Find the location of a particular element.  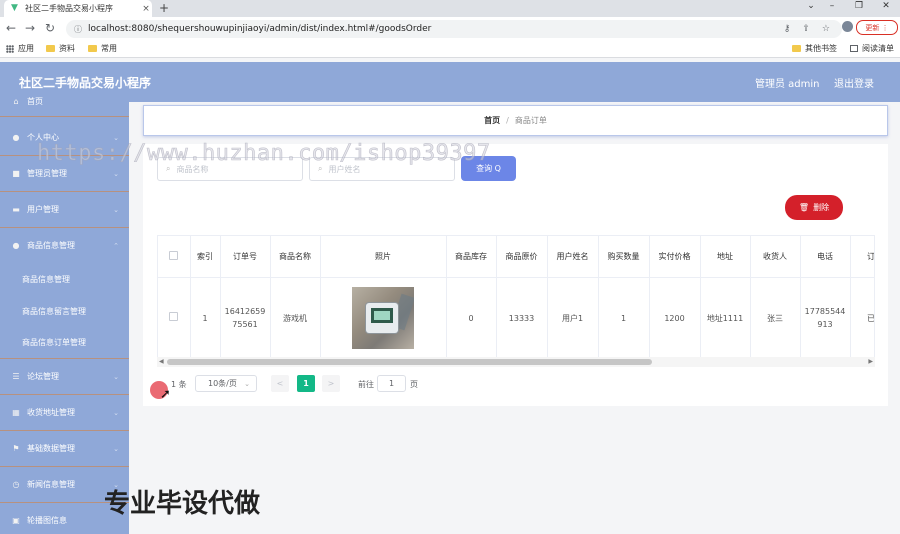

bookmark-other: 其他书签 is located at coordinates (814, 48).